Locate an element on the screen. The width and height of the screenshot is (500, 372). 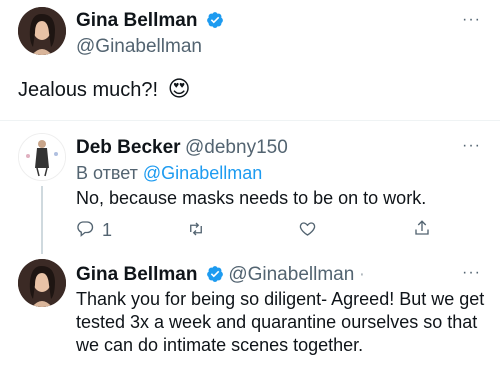
author-name: Deb Becker is located at coordinates (128, 147).